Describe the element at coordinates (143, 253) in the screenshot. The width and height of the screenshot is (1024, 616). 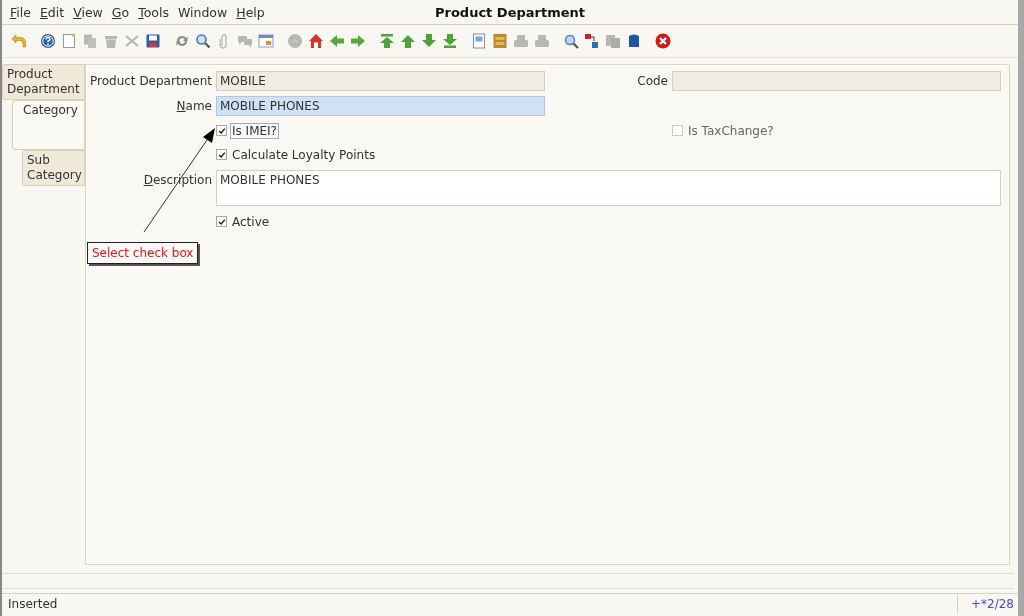
I see `callout-note: Select check box` at that location.